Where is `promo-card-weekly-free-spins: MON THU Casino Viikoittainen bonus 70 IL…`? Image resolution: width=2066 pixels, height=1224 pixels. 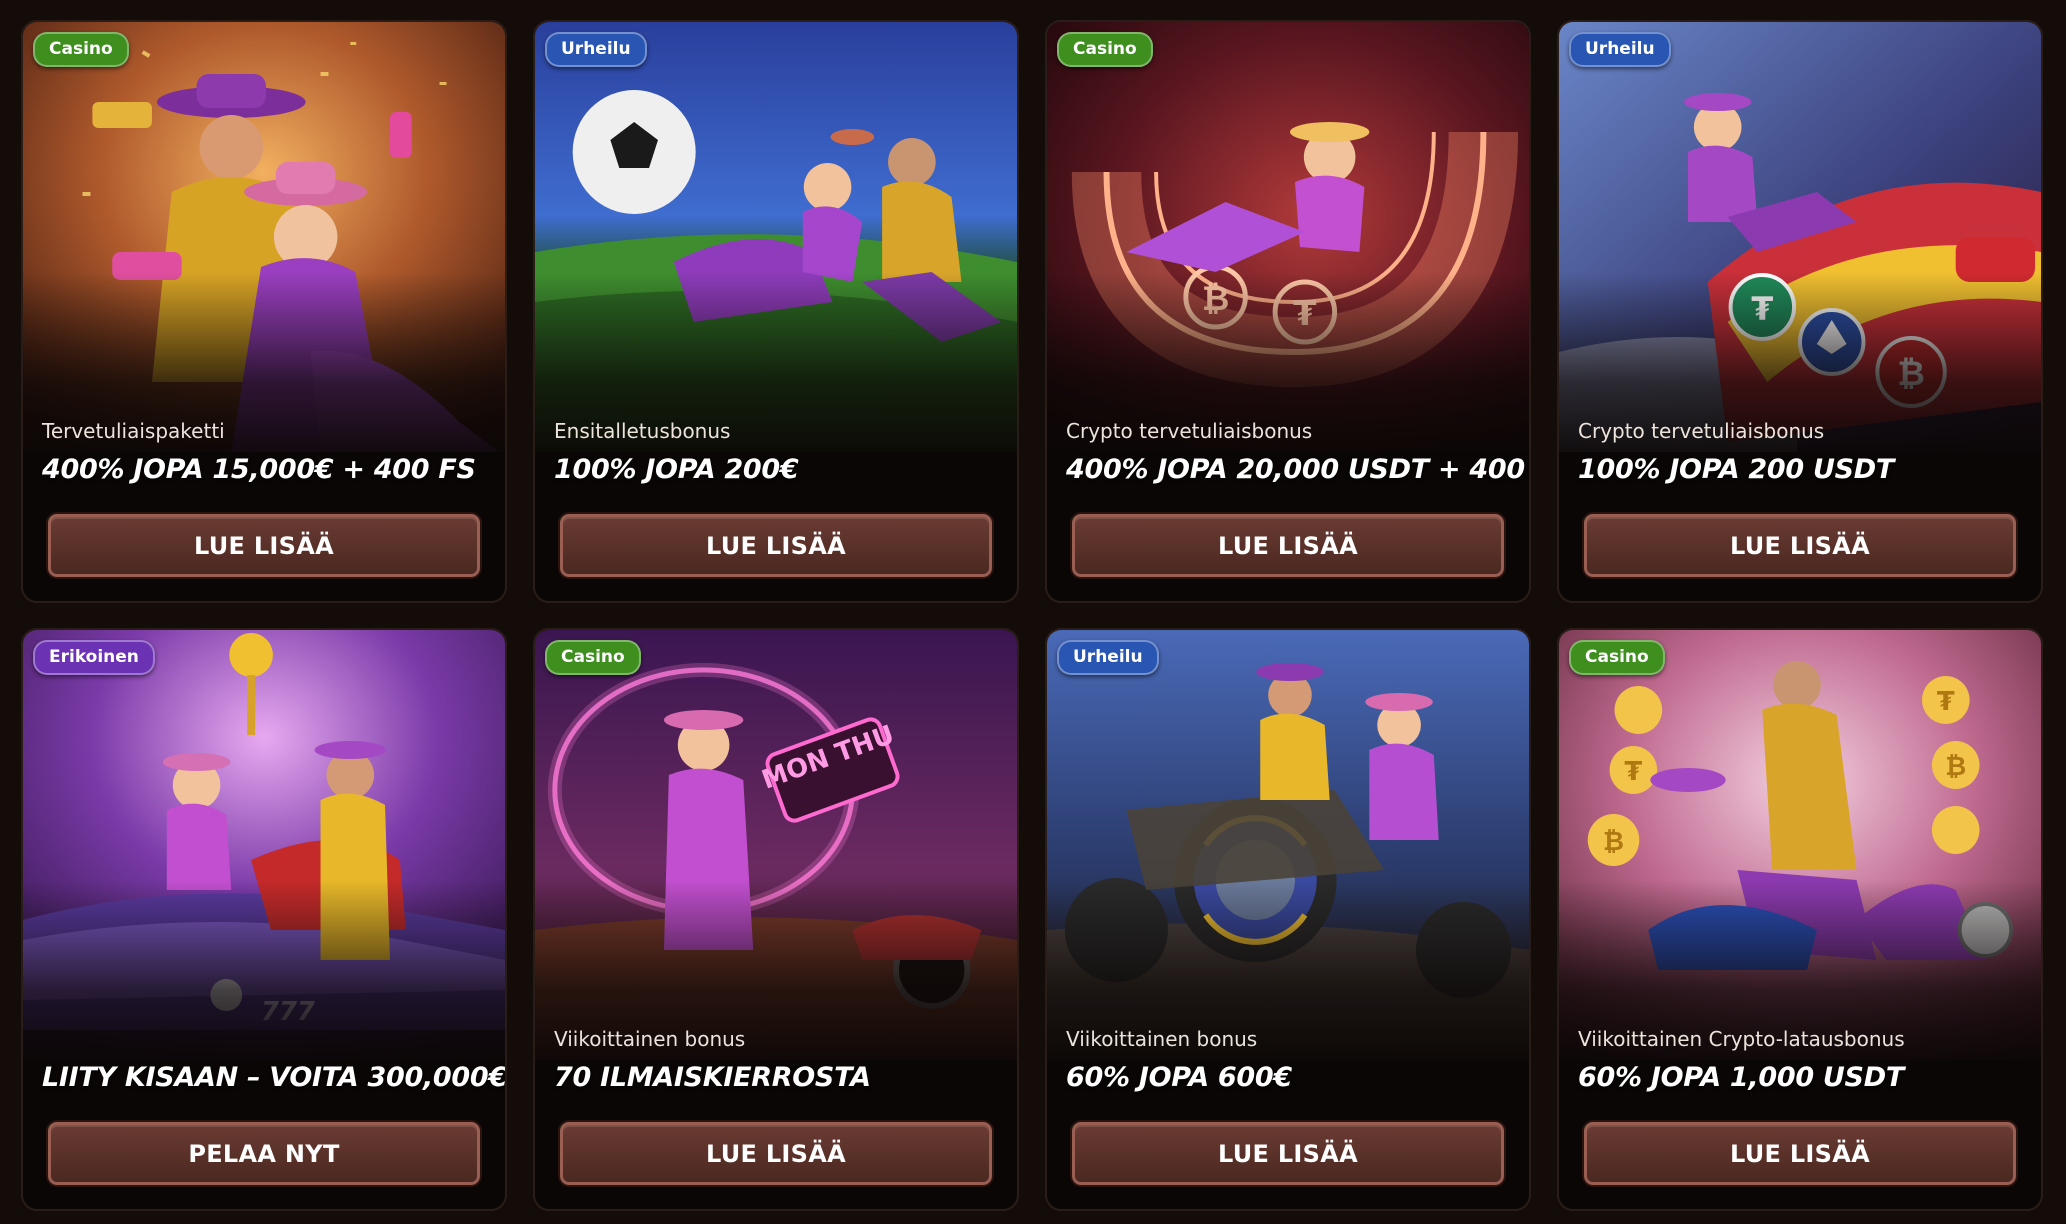 promo-card-weekly-free-spins: MON THU Casino Viikoittainen bonus 70 IL… is located at coordinates (776, 919).